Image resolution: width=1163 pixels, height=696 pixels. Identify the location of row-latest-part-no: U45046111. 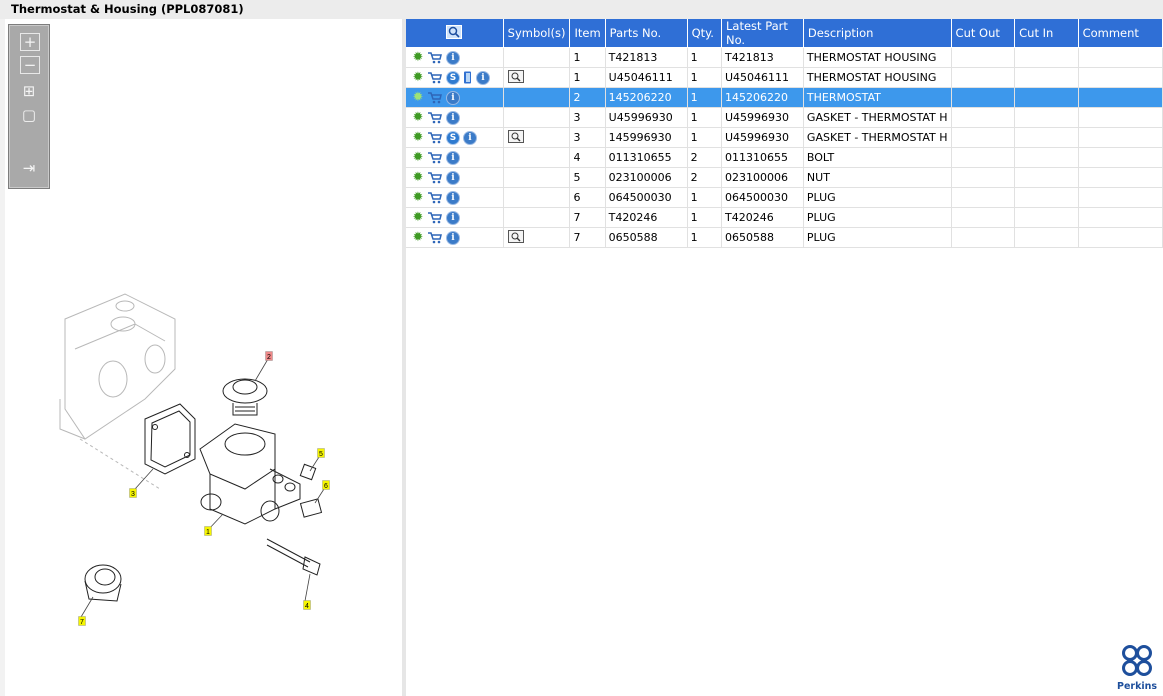
(762, 77).